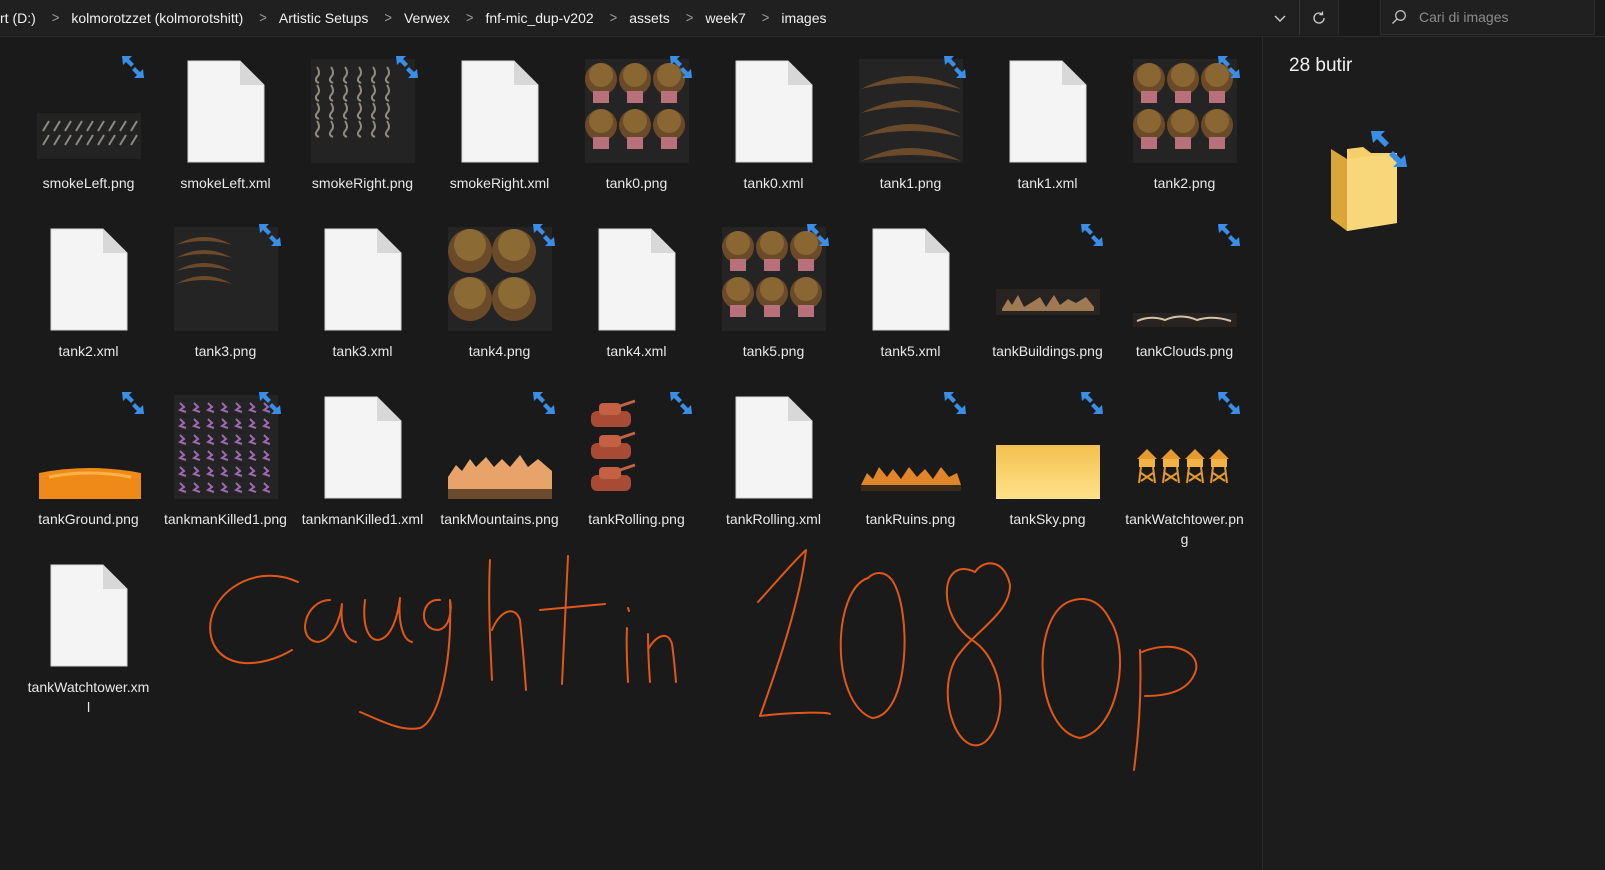 This screenshot has width=1605, height=870. Describe the element at coordinates (773, 351) in the screenshot. I see `file-name: tank5.png` at that location.